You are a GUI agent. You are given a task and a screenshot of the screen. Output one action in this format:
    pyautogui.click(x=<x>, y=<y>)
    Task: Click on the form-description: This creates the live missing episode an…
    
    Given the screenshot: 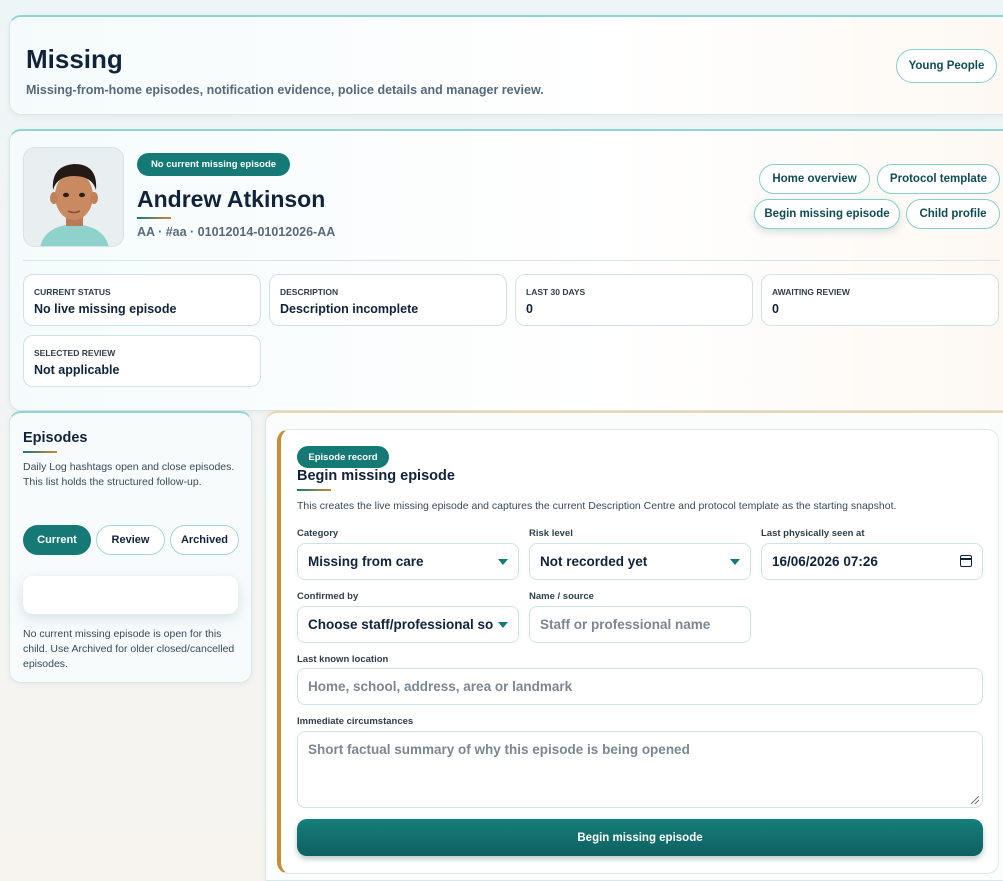 What is the action you would take?
    pyautogui.click(x=597, y=506)
    